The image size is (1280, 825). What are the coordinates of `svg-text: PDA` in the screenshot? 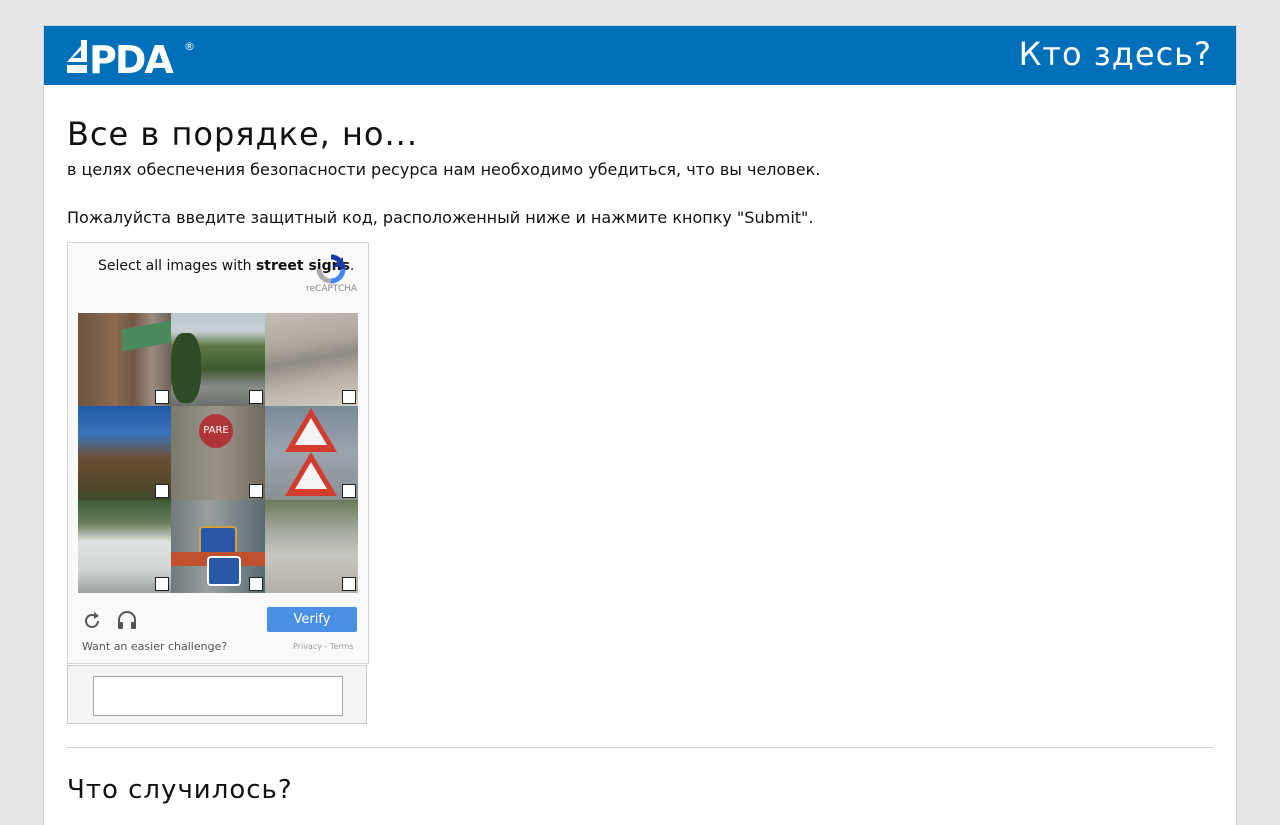 It's located at (131, 56).